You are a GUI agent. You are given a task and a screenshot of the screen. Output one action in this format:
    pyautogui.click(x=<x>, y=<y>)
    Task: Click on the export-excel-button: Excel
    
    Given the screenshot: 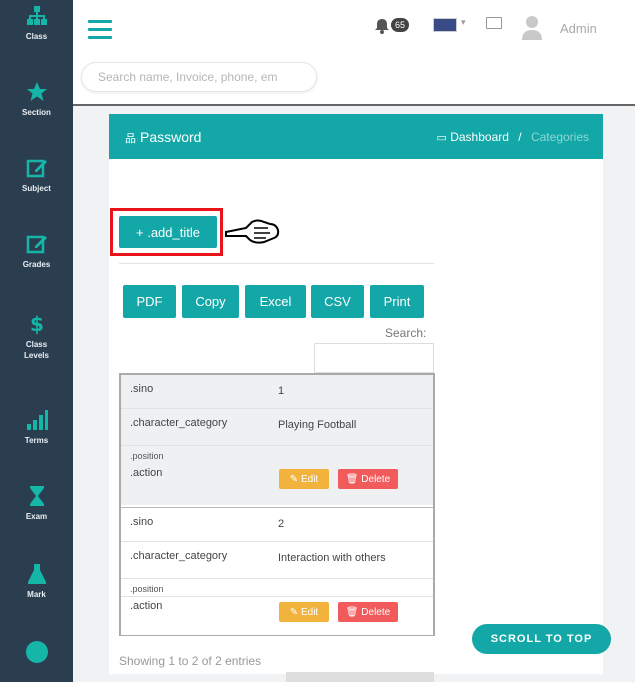 What is the action you would take?
    pyautogui.click(x=275, y=301)
    